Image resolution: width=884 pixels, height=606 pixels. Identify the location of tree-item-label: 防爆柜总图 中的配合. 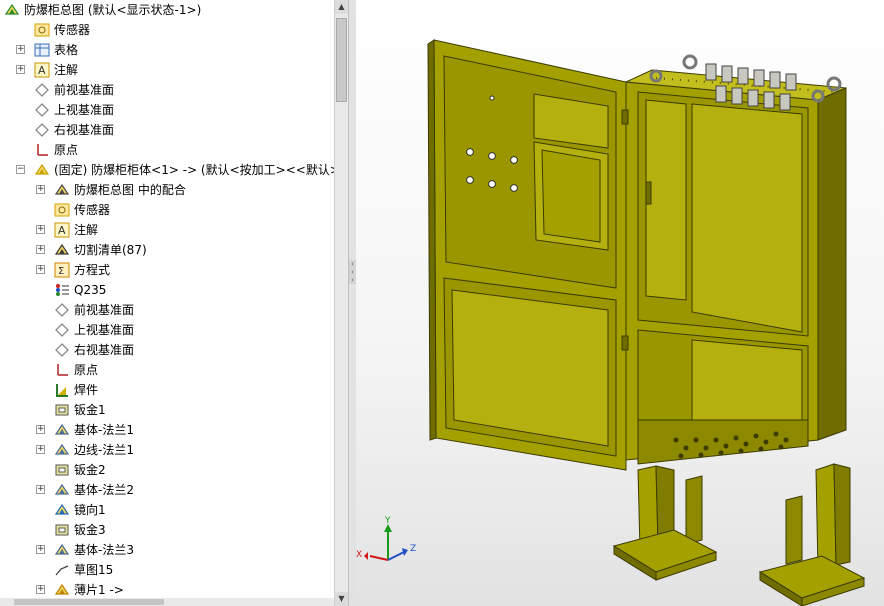
(130, 190).